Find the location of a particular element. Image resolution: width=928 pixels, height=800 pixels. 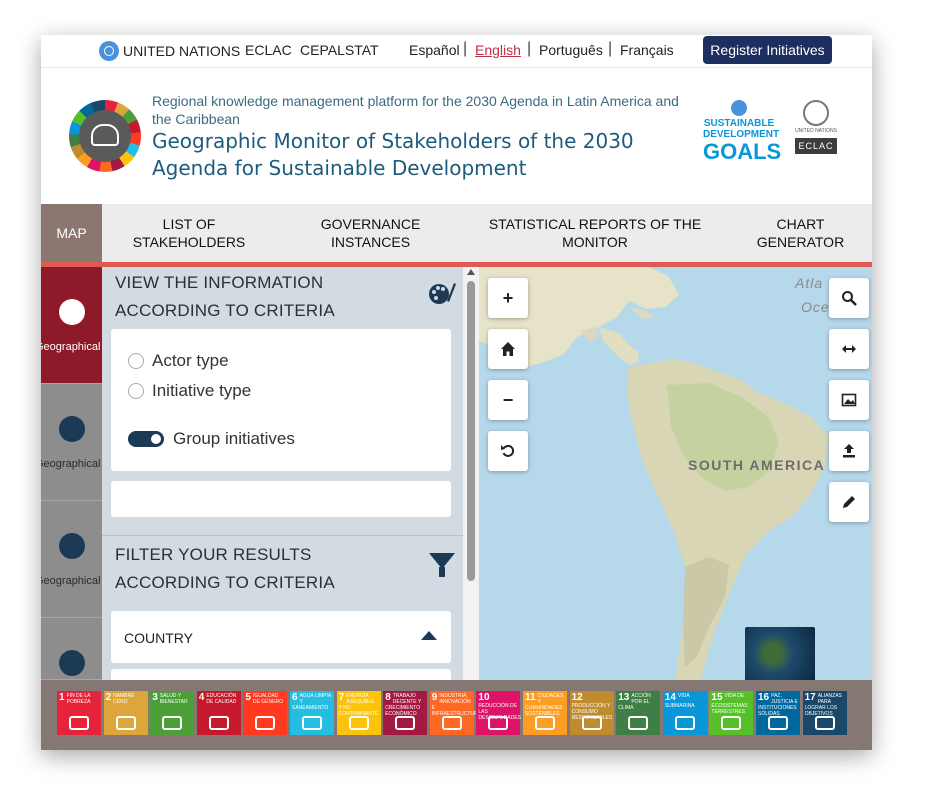

palette-icon is located at coordinates (442, 293).